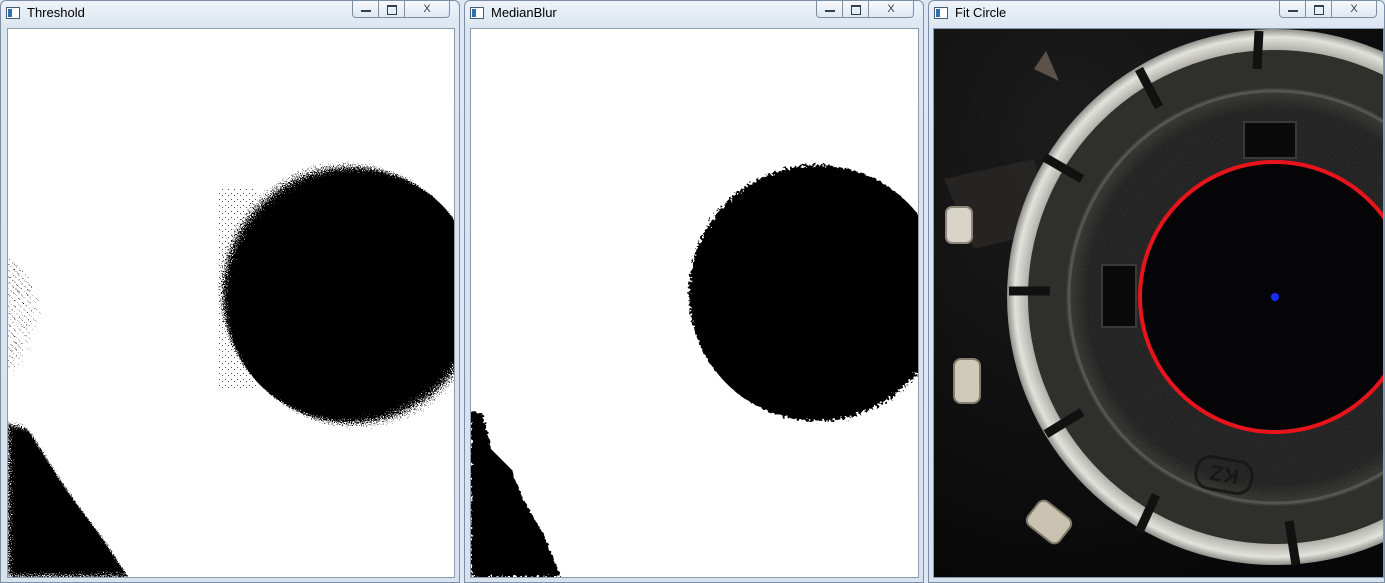 This screenshot has height=583, width=1385. I want to click on svg-text: KZ, so click(1223, 475).